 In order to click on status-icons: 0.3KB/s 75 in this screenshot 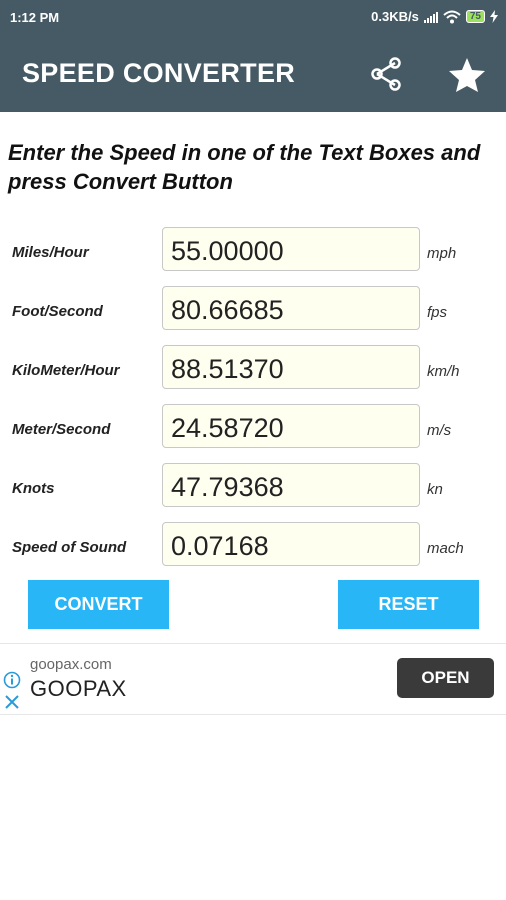, I will do `click(434, 16)`.